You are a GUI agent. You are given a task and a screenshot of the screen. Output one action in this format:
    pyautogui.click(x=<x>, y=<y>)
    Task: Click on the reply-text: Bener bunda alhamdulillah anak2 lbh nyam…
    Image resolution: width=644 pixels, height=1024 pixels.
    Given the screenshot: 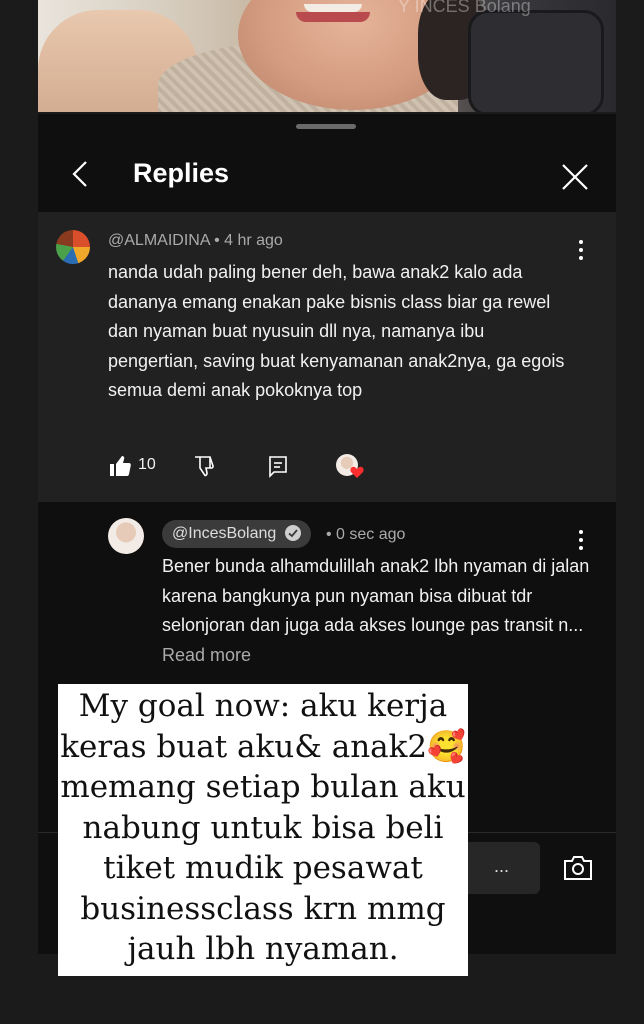 What is the action you would take?
    pyautogui.click(x=377, y=611)
    